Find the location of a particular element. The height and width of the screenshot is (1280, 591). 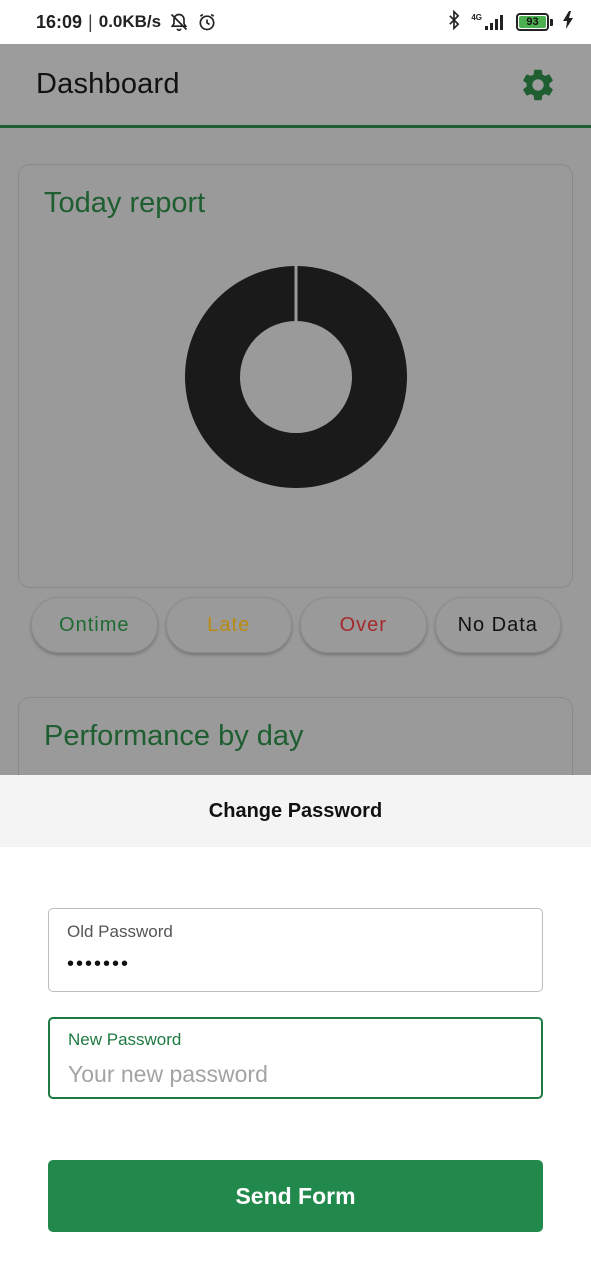

status-time: 16:09 is located at coordinates (59, 21).